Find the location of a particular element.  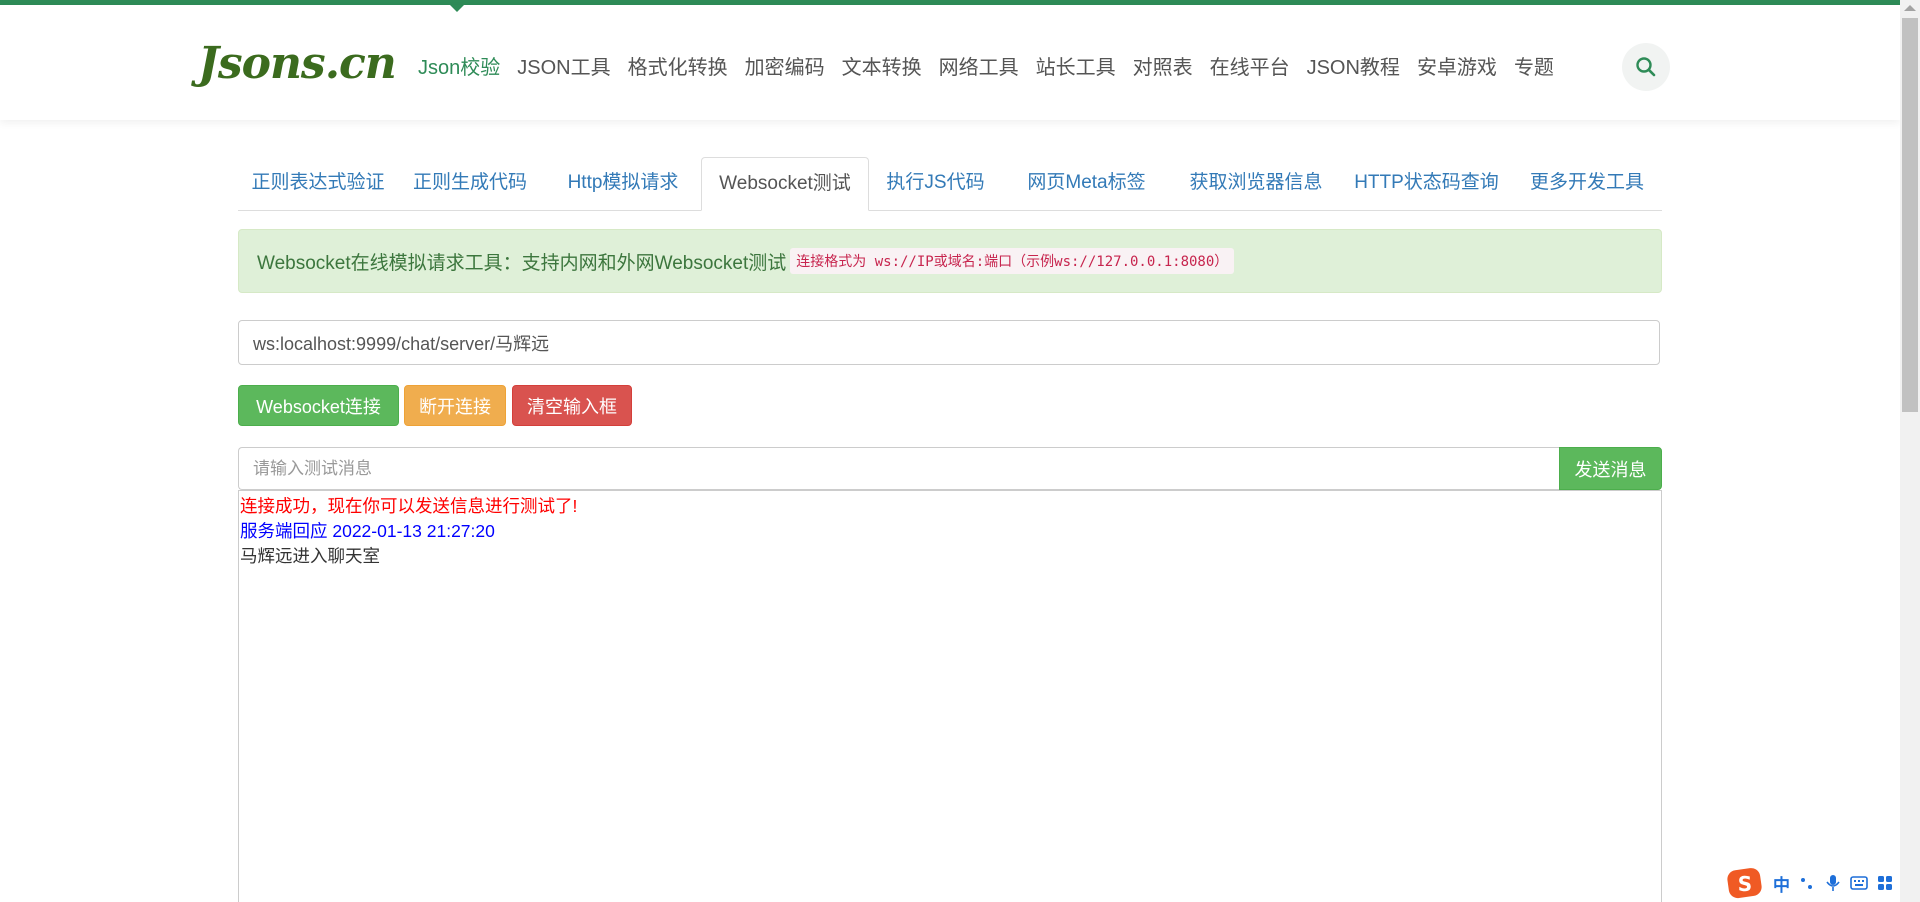

nav-item-json-validate: Json校验 is located at coordinates (459, 65).